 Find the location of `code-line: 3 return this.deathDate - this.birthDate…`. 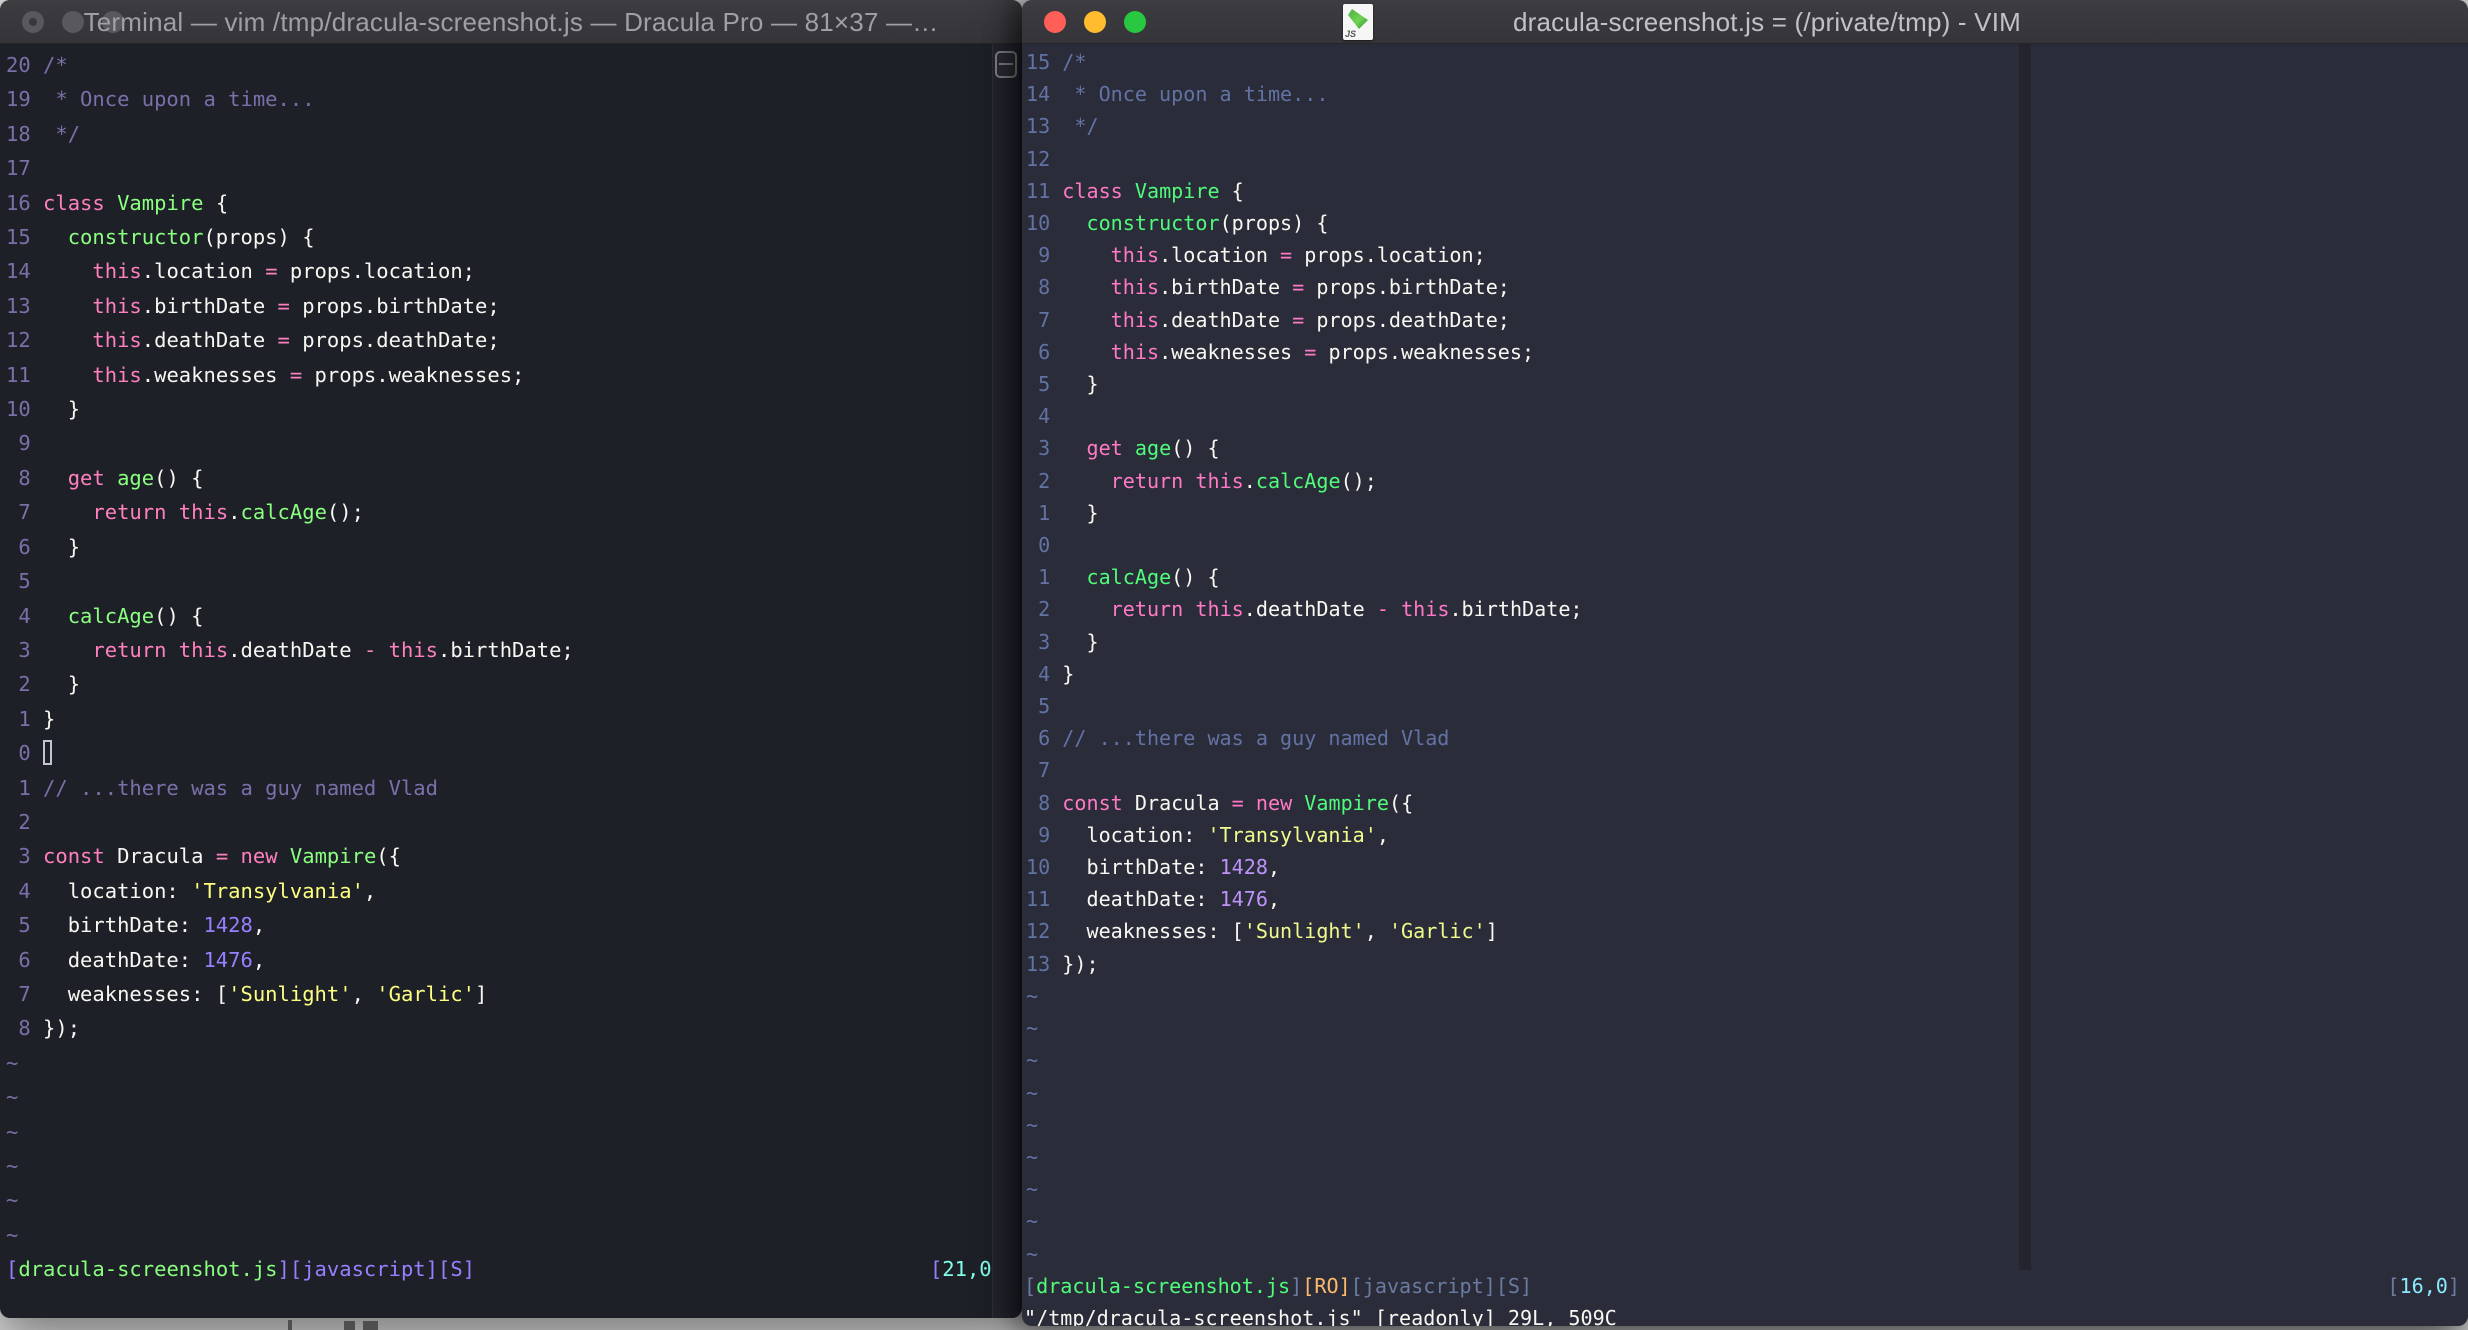

code-line: 3 return this.deathDate - this.birthDate… is located at coordinates (514, 650).